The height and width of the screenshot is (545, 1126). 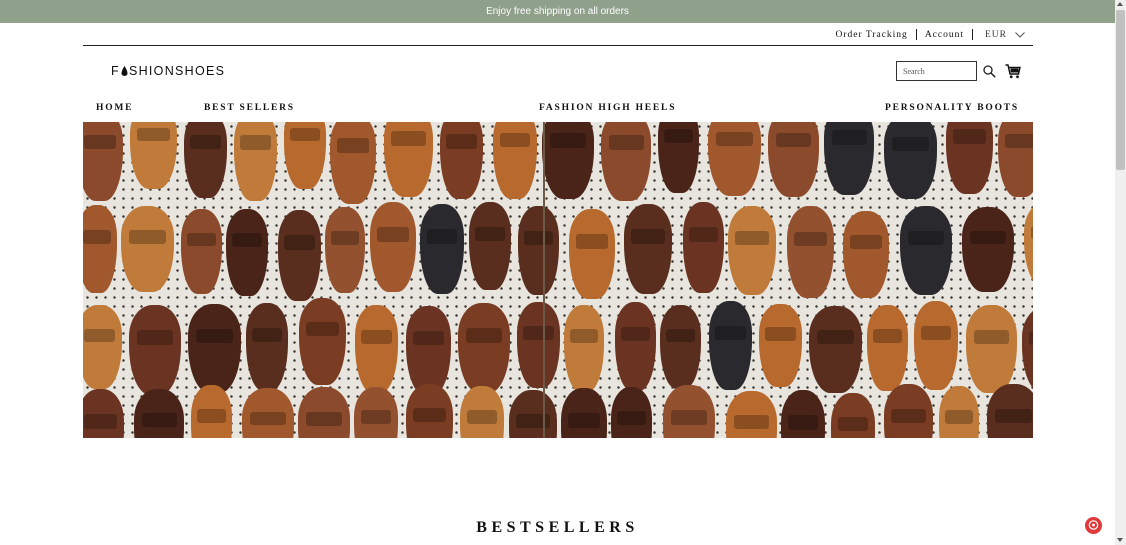 I want to click on account-link: Account, so click(x=944, y=35).